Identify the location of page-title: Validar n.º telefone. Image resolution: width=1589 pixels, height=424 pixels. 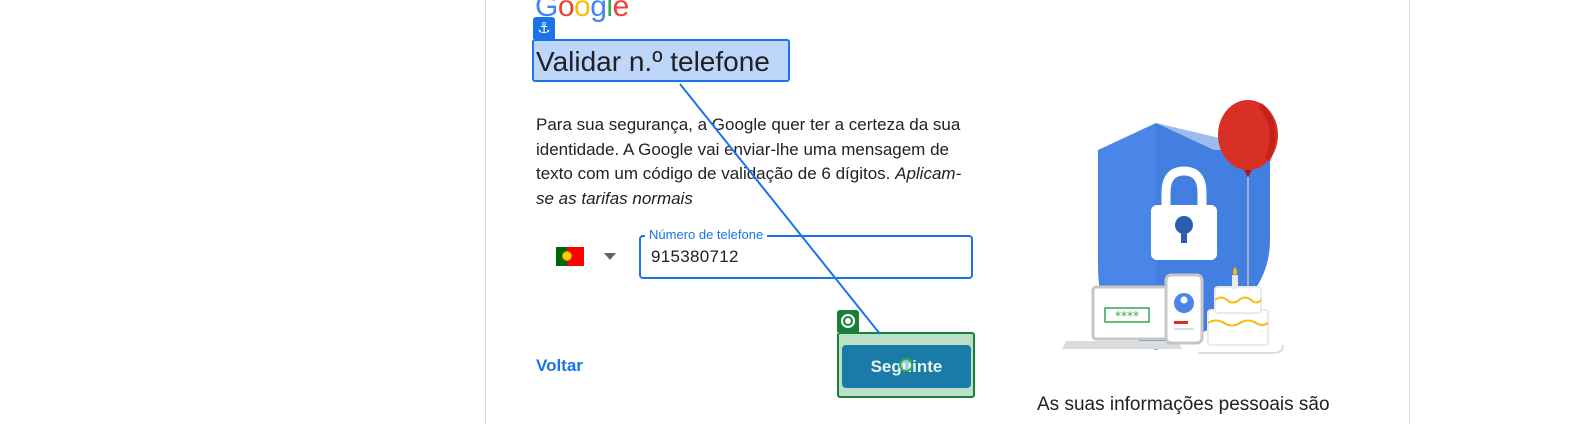
(653, 61).